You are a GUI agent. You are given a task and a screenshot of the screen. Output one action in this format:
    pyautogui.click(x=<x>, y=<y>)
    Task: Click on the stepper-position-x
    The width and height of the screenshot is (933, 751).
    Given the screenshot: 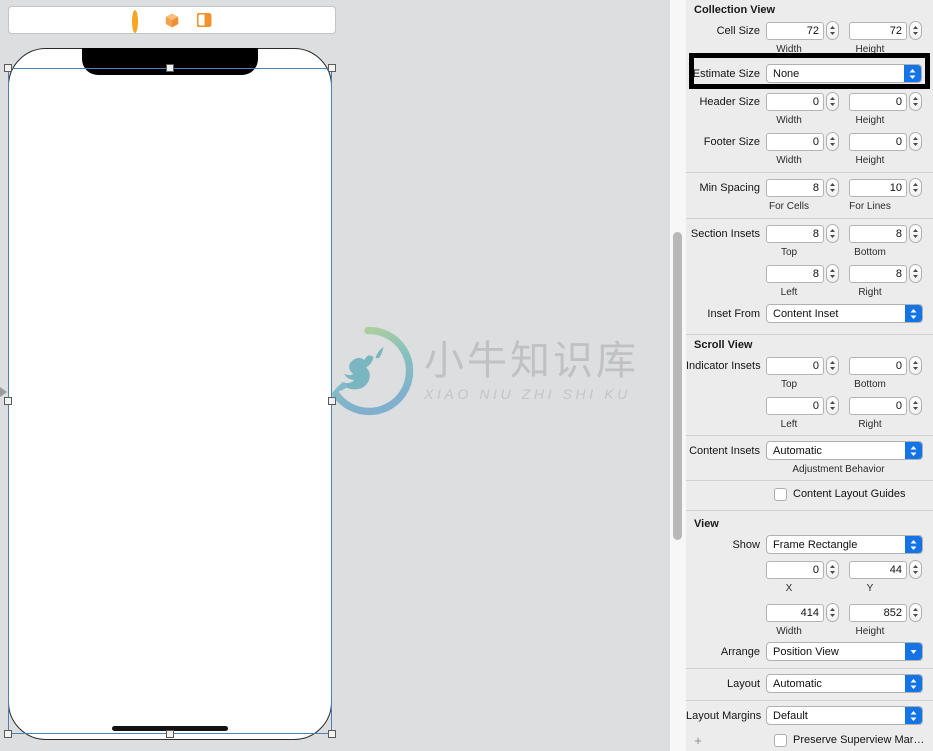 What is the action you would take?
    pyautogui.click(x=832, y=569)
    